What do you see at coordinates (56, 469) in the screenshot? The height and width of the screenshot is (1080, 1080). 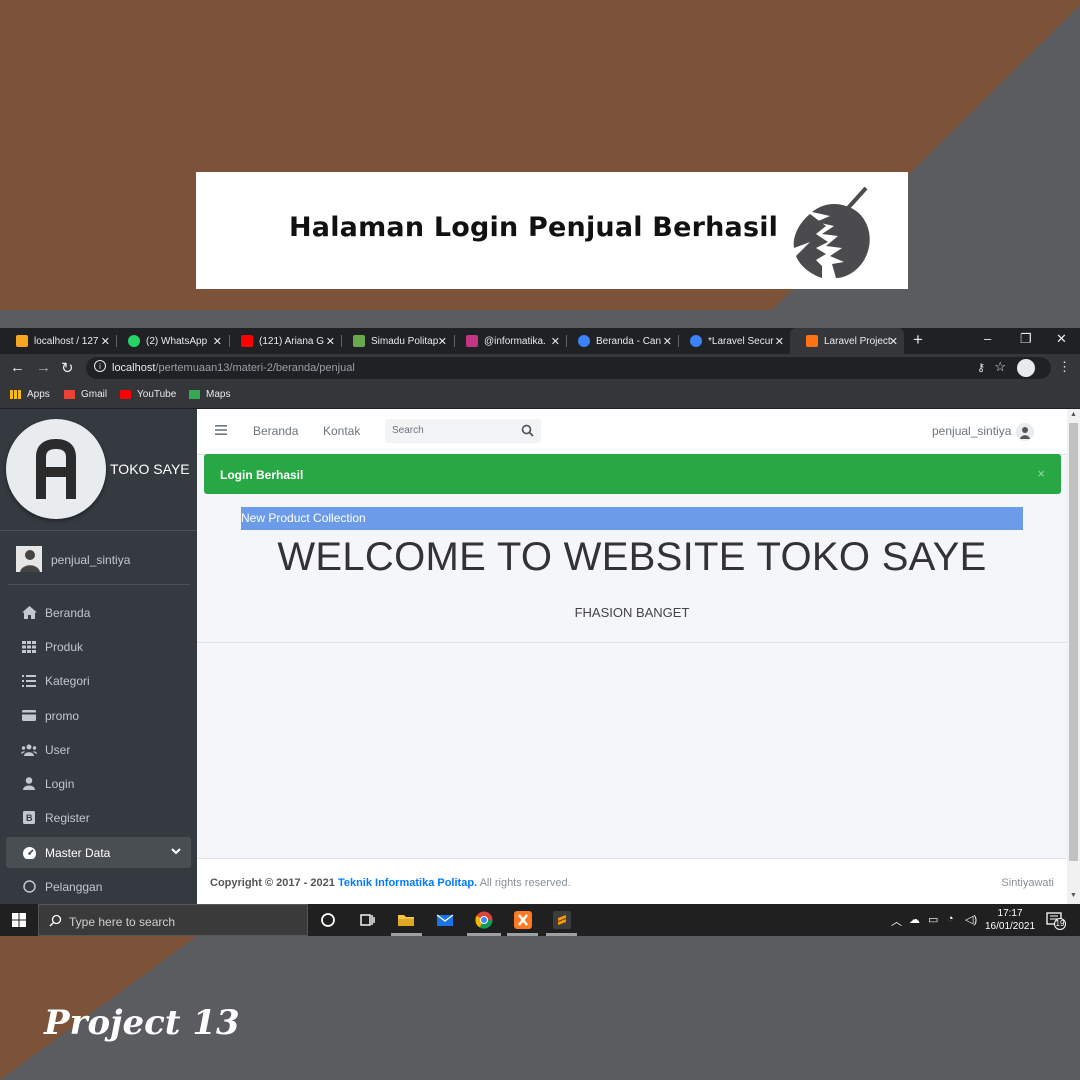 I see `brand-logo` at bounding box center [56, 469].